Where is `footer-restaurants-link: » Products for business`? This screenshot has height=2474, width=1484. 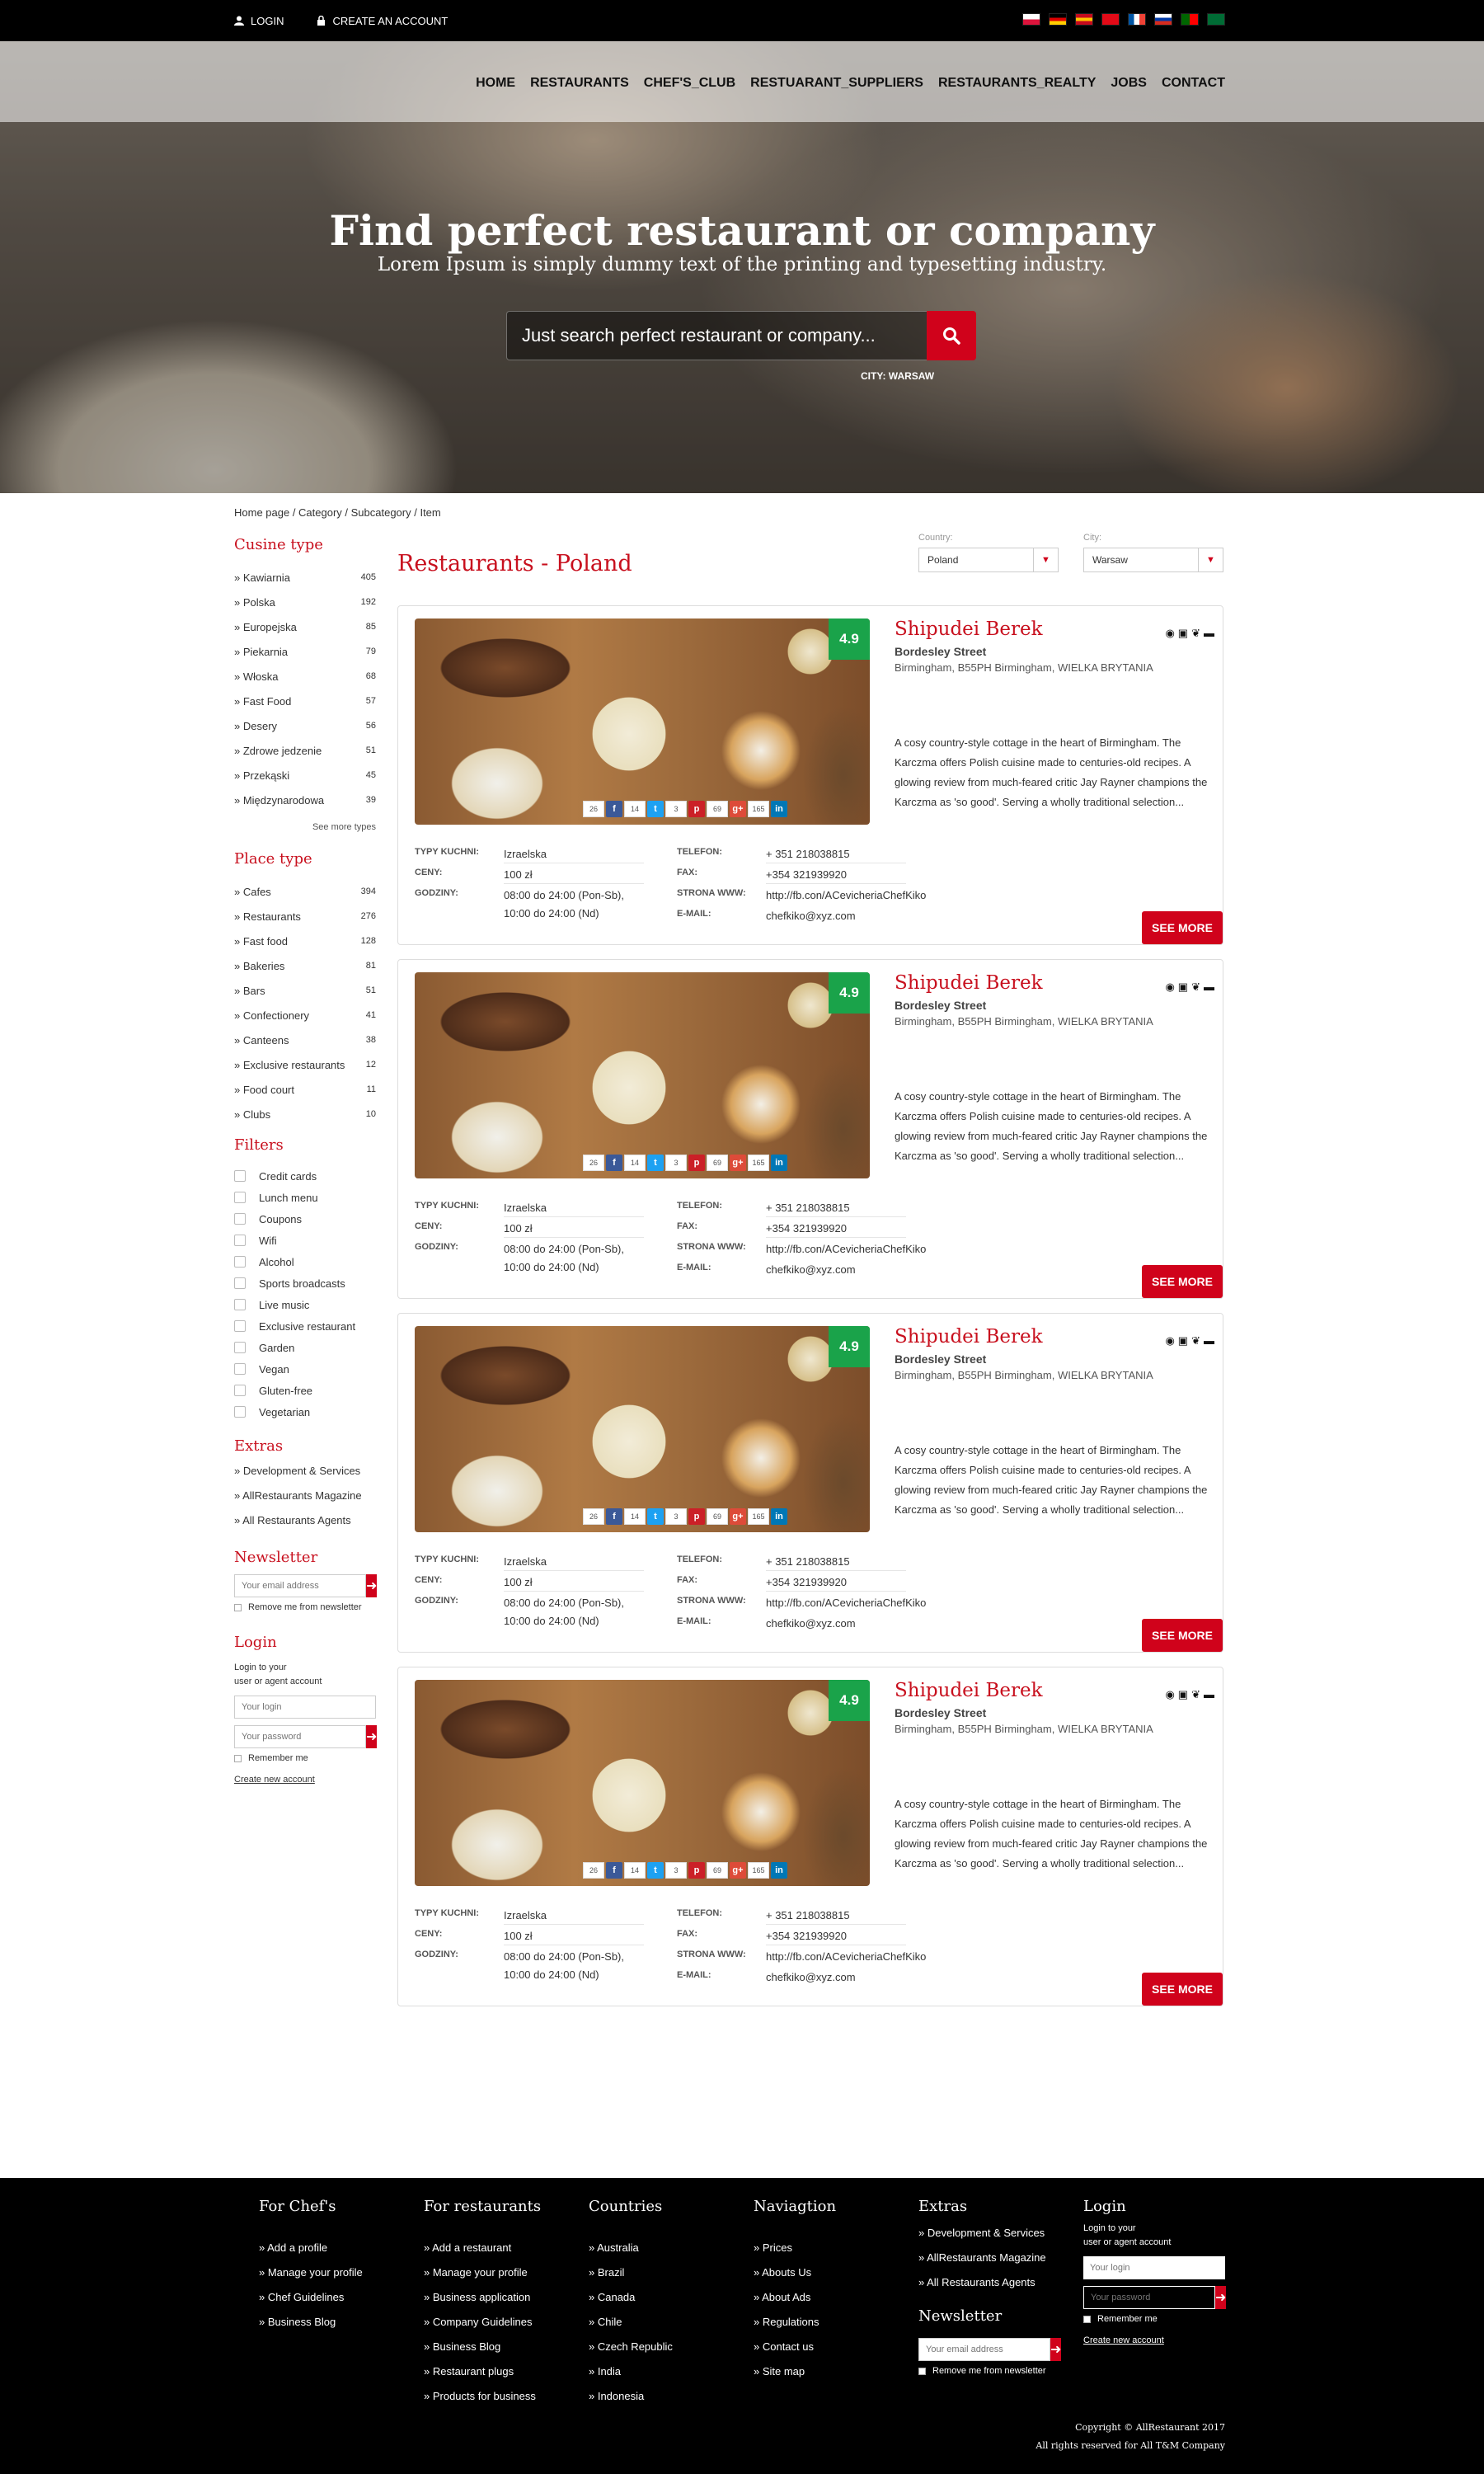
footer-restaurants-link: » Products for business is located at coordinates (482, 2395).